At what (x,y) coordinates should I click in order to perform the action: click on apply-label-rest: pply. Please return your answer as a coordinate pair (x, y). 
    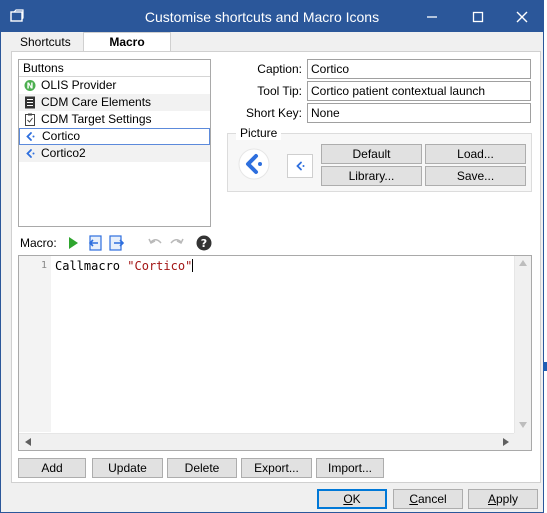
    Looking at the image, I should click on (507, 499).